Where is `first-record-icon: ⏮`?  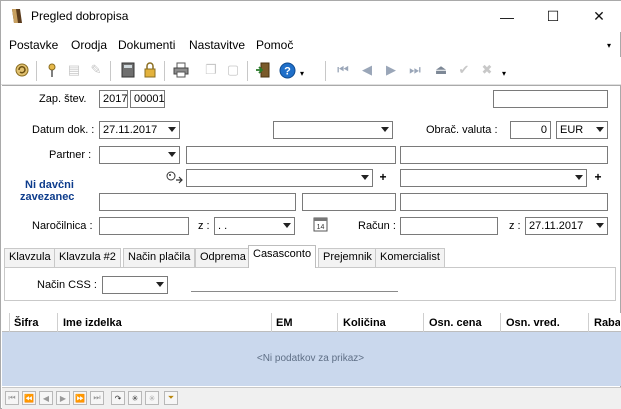 first-record-icon: ⏮ is located at coordinates (343, 70).